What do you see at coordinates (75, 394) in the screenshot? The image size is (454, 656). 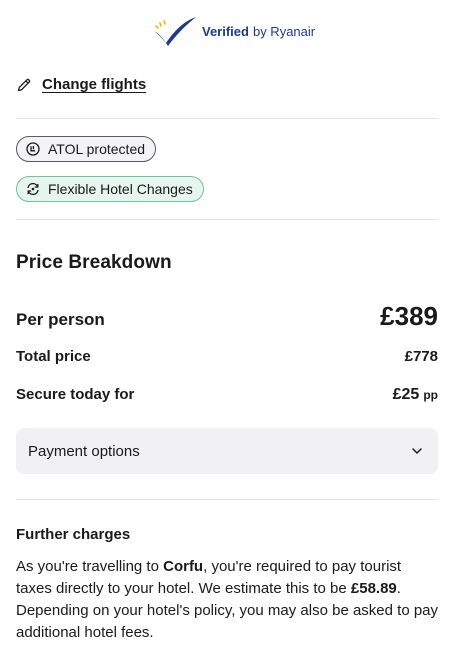 I see `secure-today-label: Secure today for` at bounding box center [75, 394].